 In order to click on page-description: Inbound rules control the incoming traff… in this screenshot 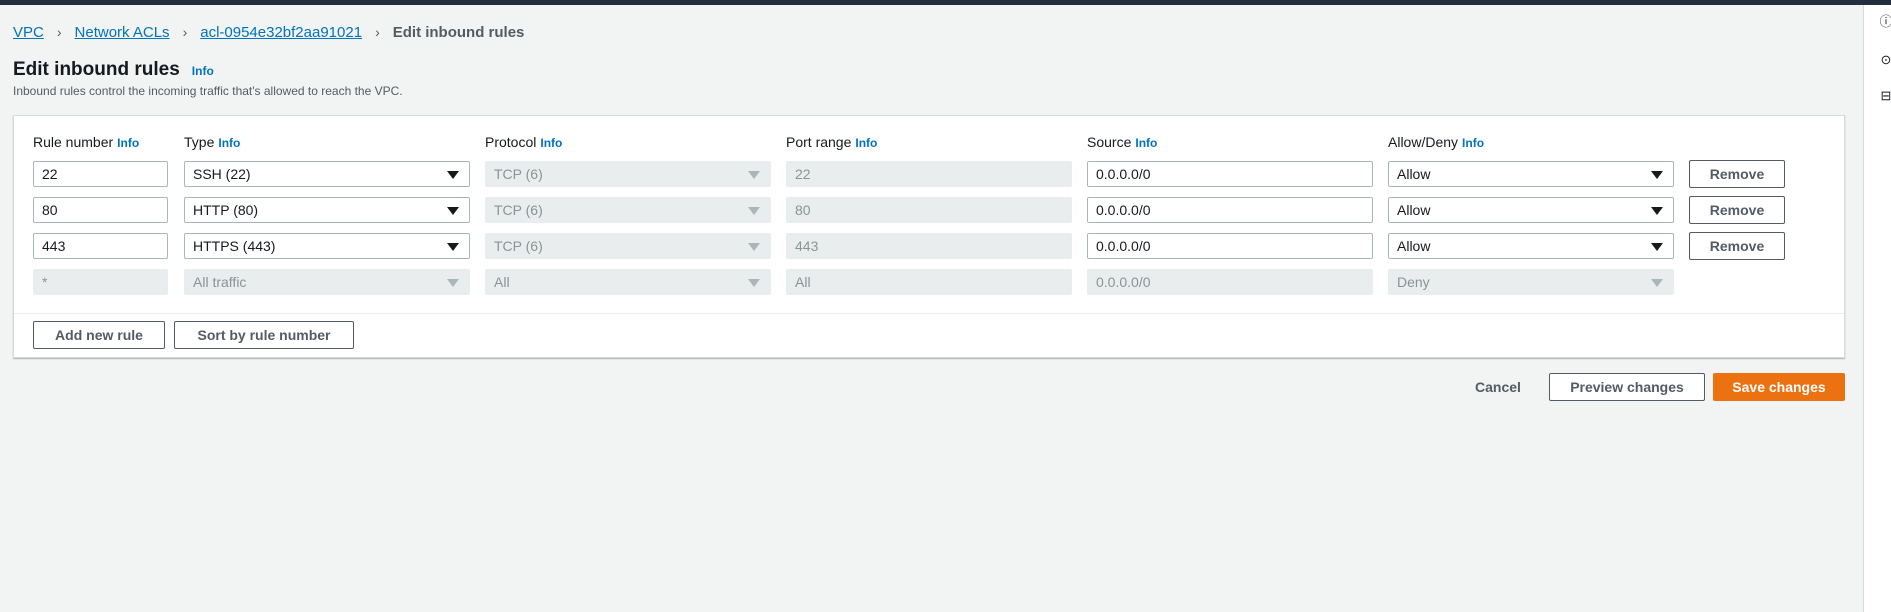, I will do `click(208, 91)`.